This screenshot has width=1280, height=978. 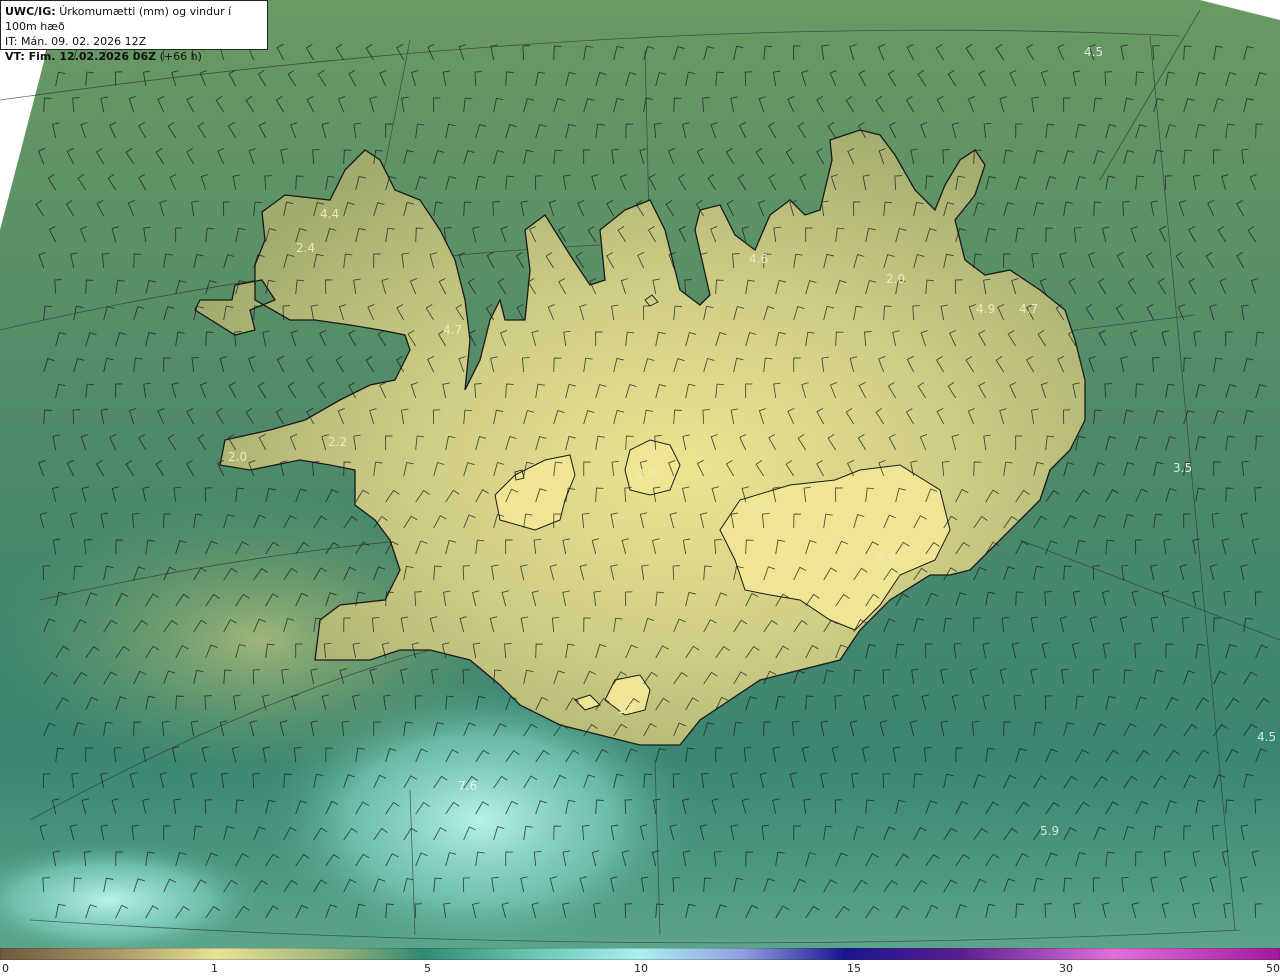 I want to click on colorbar-tick: 5, so click(x=427, y=968).